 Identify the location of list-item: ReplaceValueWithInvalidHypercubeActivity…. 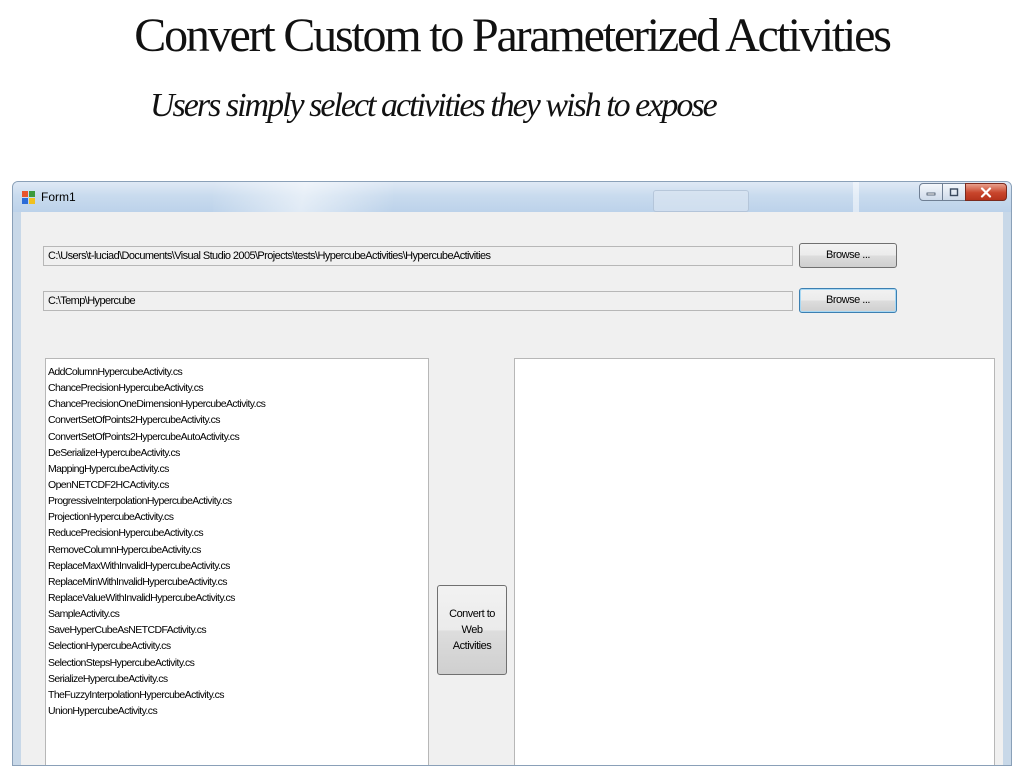
(238, 598).